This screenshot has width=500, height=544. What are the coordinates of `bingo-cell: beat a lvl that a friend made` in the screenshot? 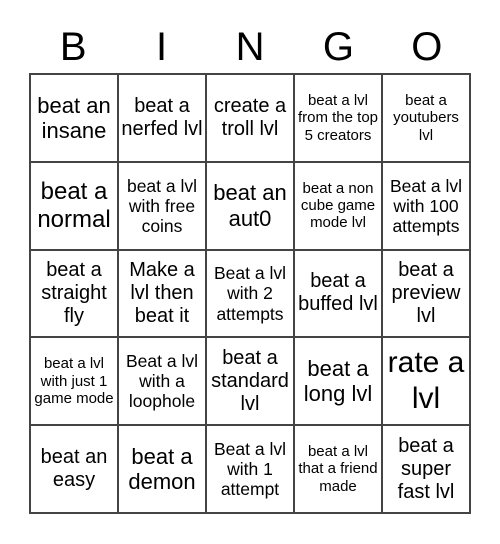 It's located at (338, 469).